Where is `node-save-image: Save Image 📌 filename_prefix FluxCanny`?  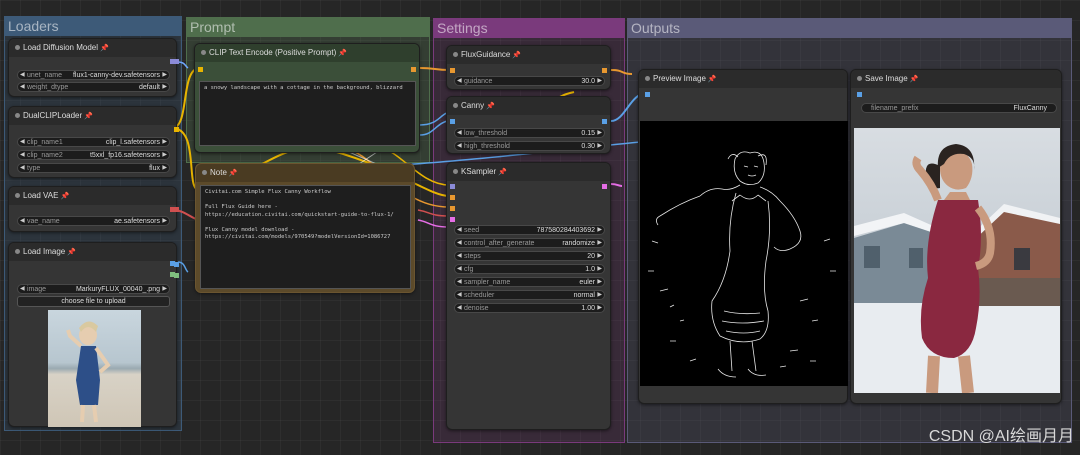 node-save-image: Save Image 📌 filename_prefix FluxCanny is located at coordinates (956, 236).